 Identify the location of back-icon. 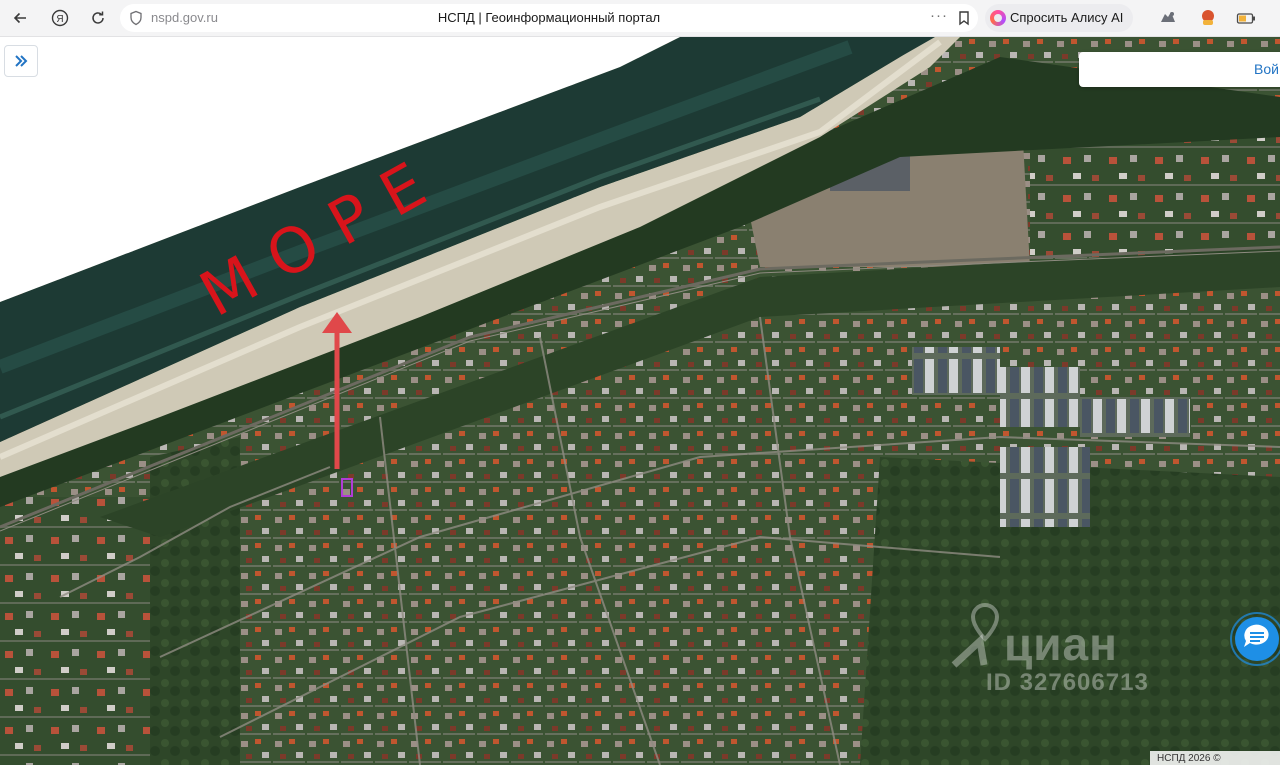
(19, 18).